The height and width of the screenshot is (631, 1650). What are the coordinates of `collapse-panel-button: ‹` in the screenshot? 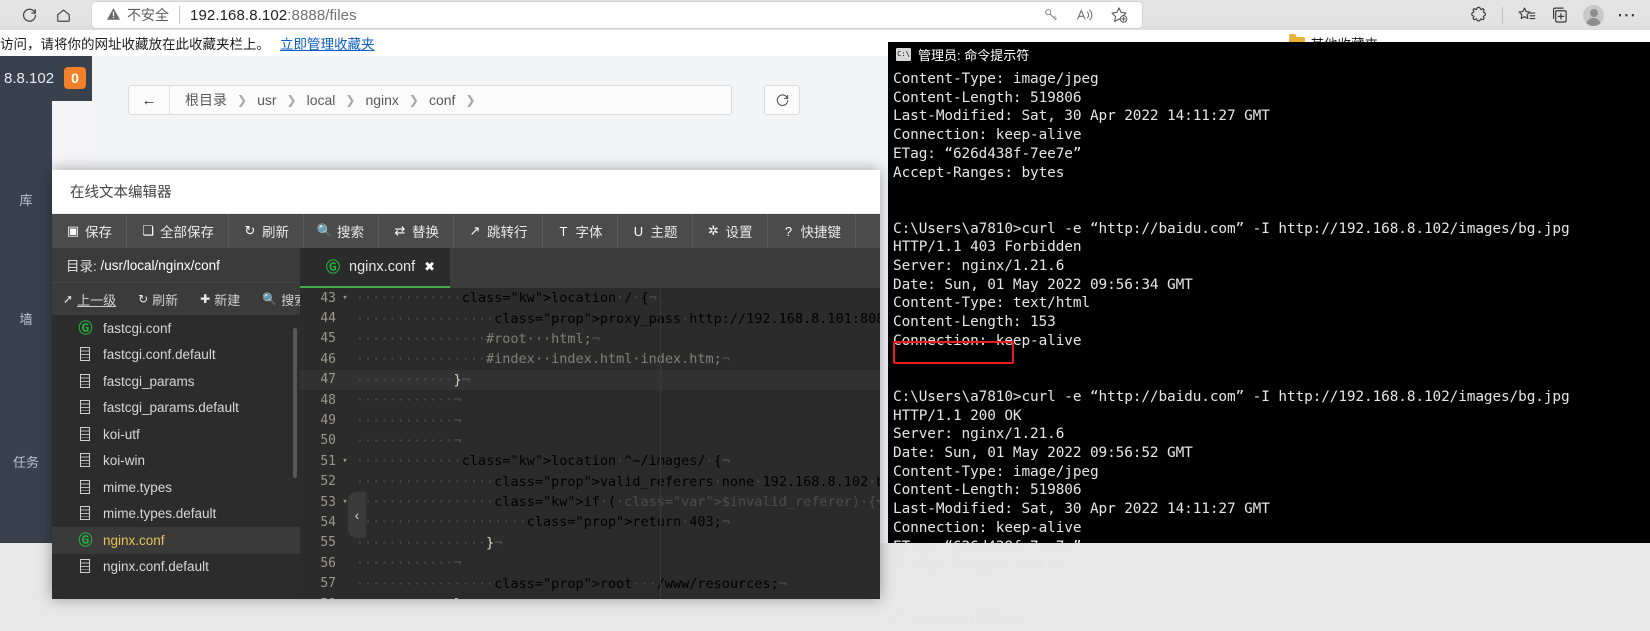 It's located at (357, 515).